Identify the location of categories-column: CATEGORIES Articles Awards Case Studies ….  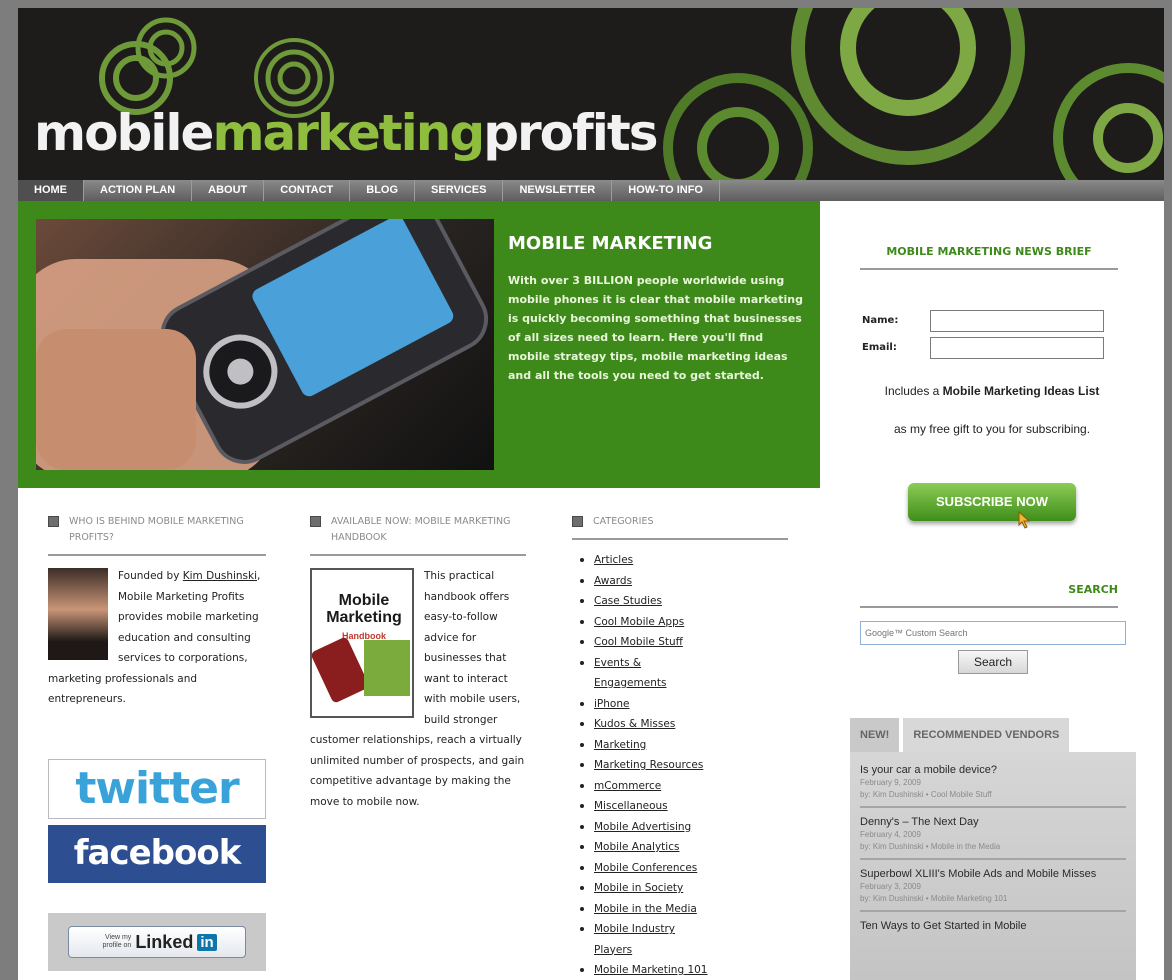
(680, 747).